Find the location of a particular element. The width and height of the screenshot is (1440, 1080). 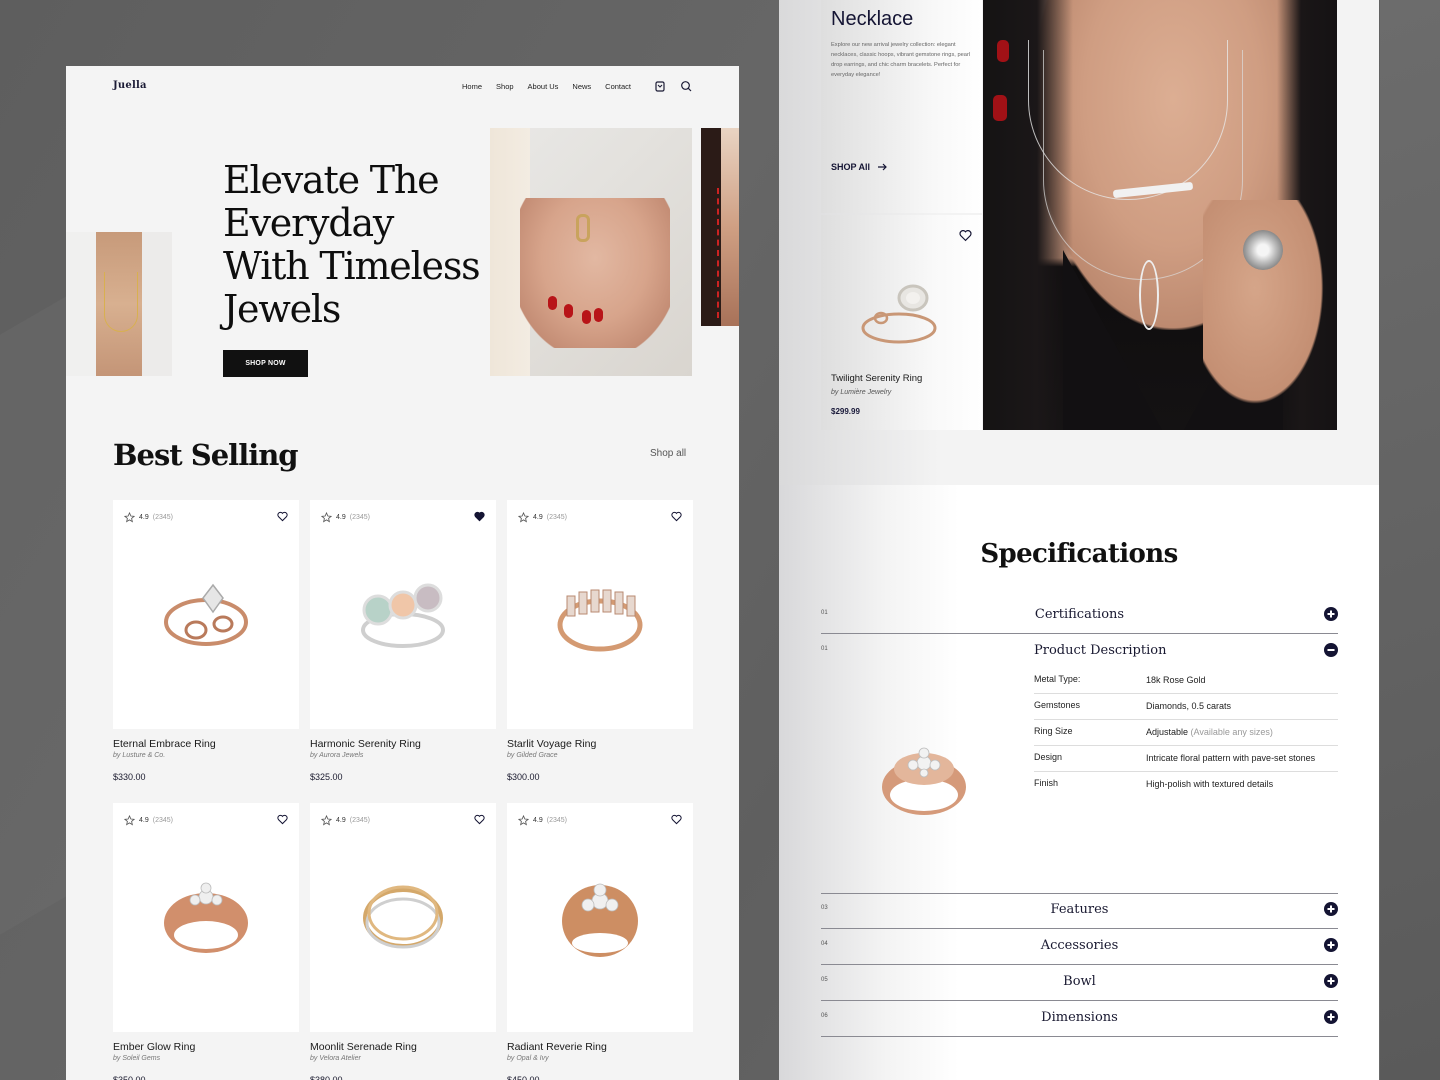

shop-all-button: SHOP All is located at coordinates (859, 167).